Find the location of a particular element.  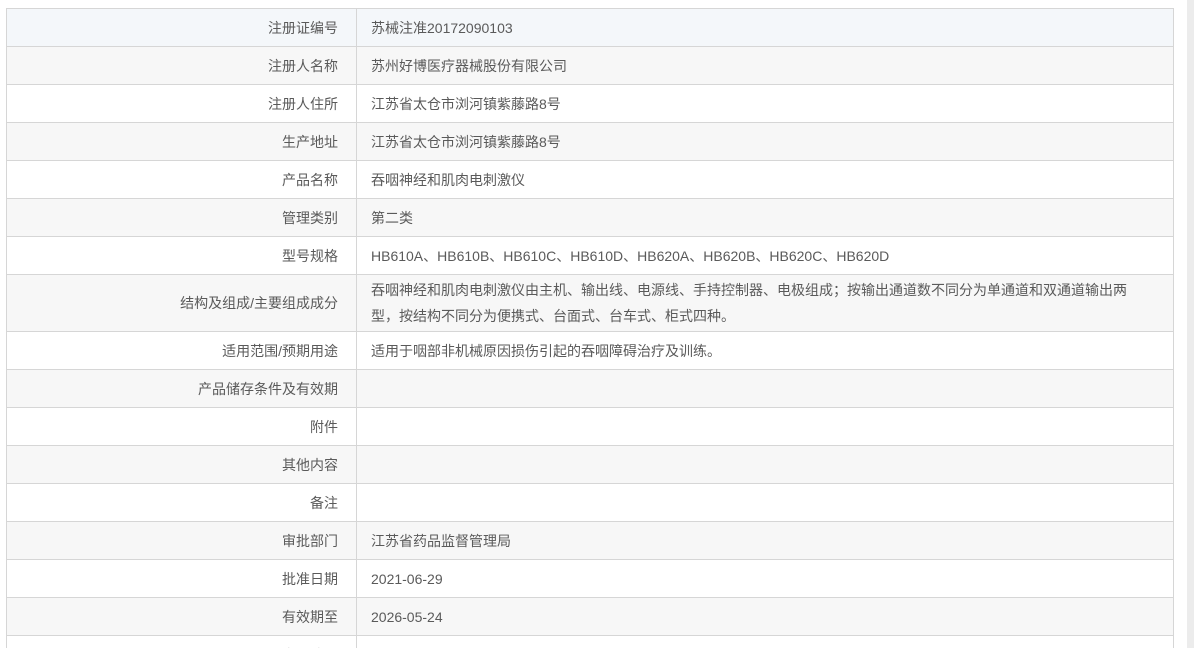

row-label: 型号规格 is located at coordinates (181, 255).